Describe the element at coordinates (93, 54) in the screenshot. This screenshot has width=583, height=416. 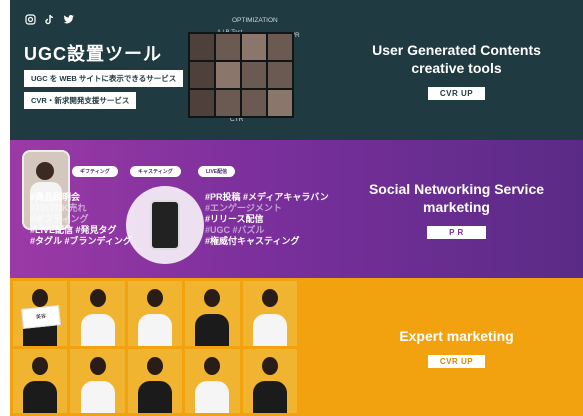
I see `ugc-title: UGC設置ツール` at that location.